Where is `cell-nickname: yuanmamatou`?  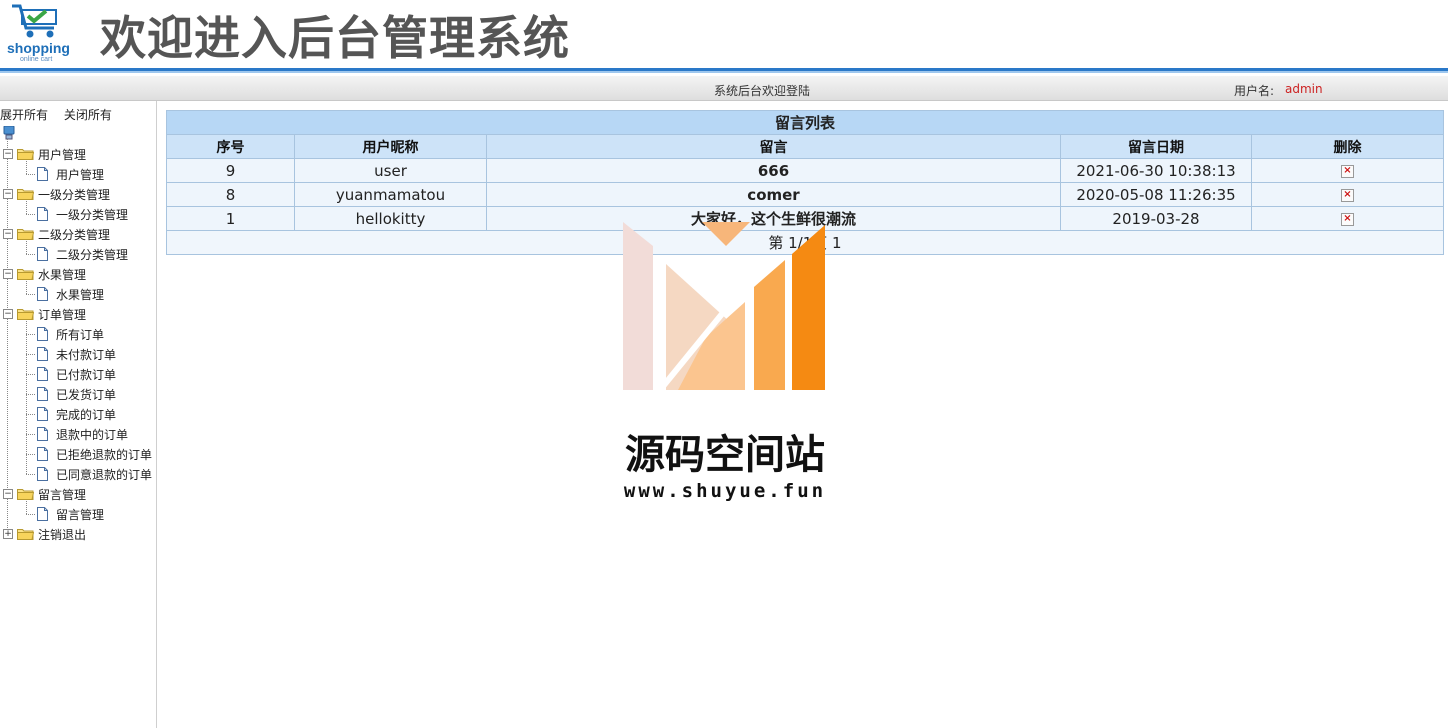 cell-nickname: yuanmamatou is located at coordinates (390, 194).